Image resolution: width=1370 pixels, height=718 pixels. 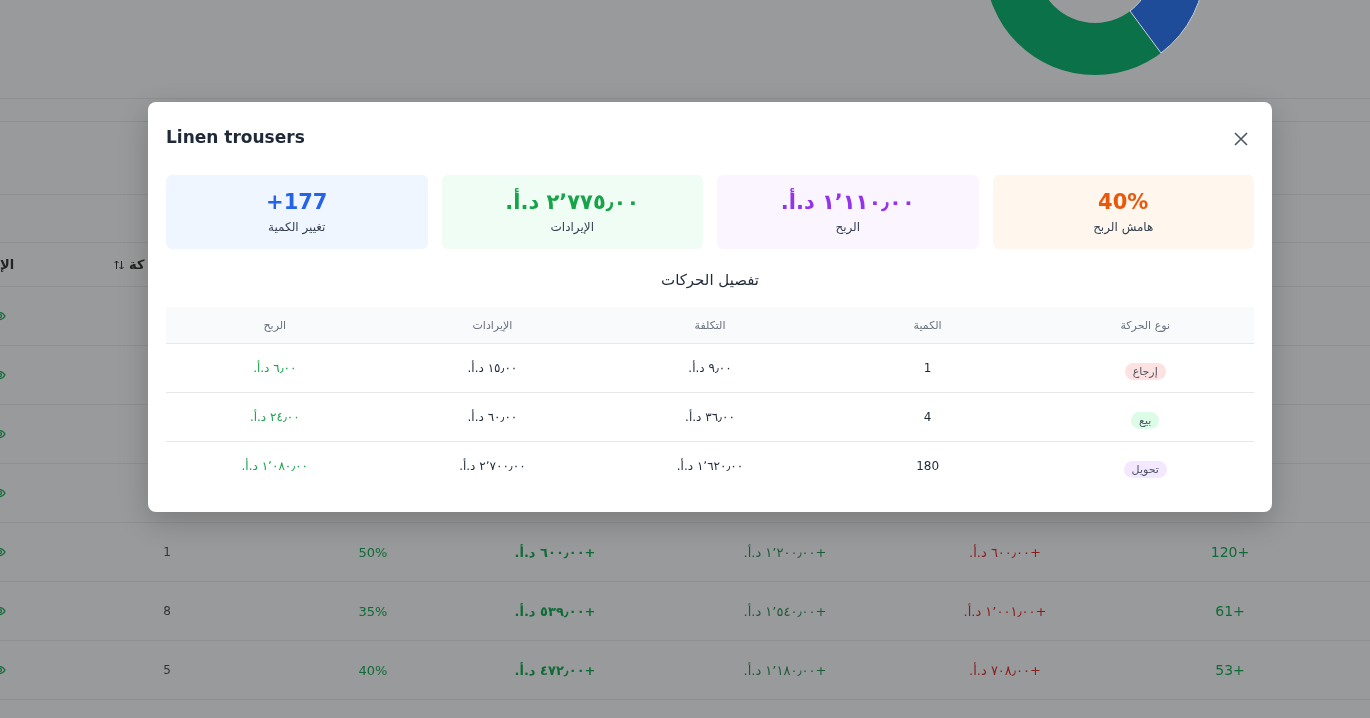 I want to click on column-header: كة, so click(x=137, y=264).